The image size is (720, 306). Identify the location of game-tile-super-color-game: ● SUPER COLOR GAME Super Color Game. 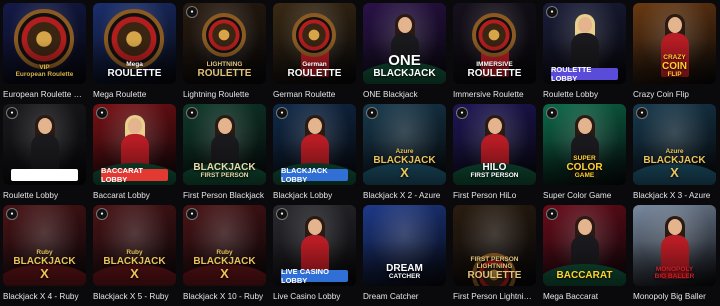
(584, 154).